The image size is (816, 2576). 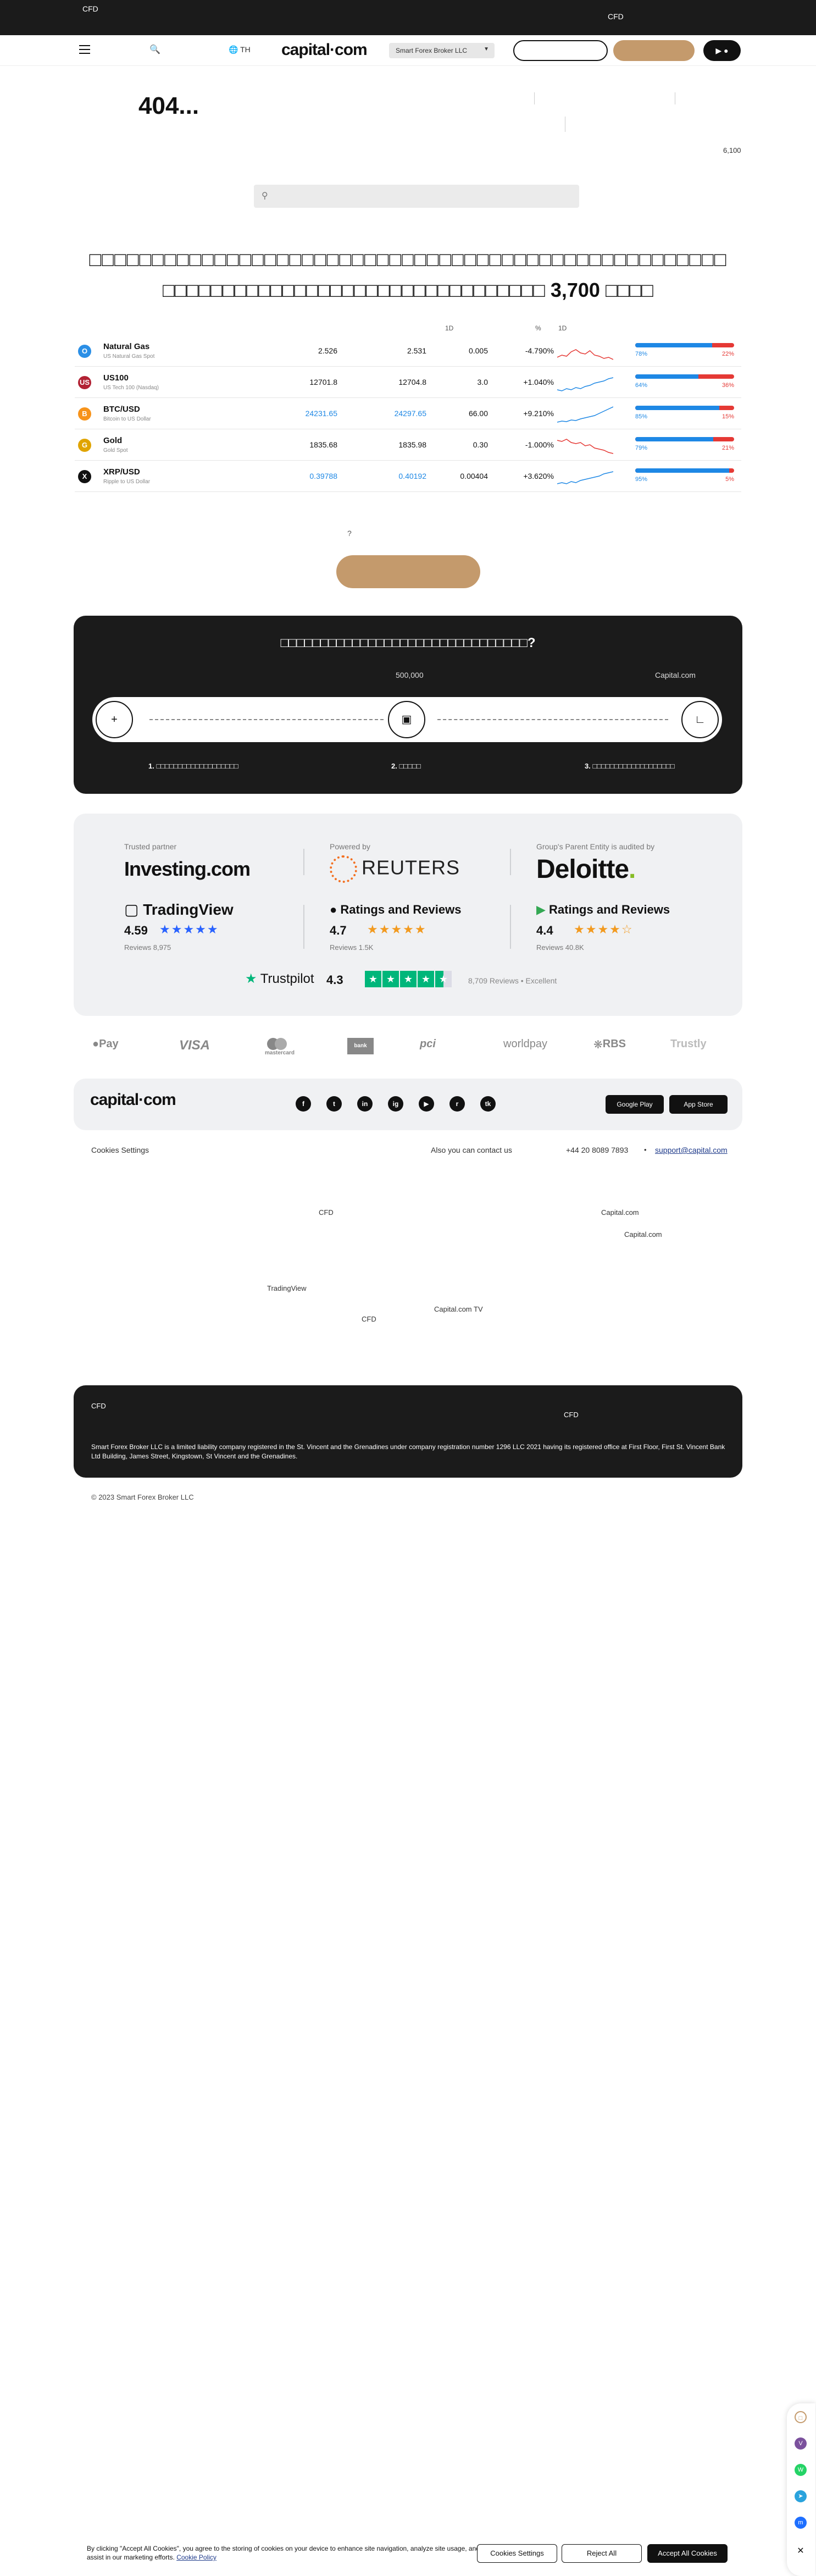 What do you see at coordinates (84, 414) in the screenshot?
I see `instrument-icon: B` at bounding box center [84, 414].